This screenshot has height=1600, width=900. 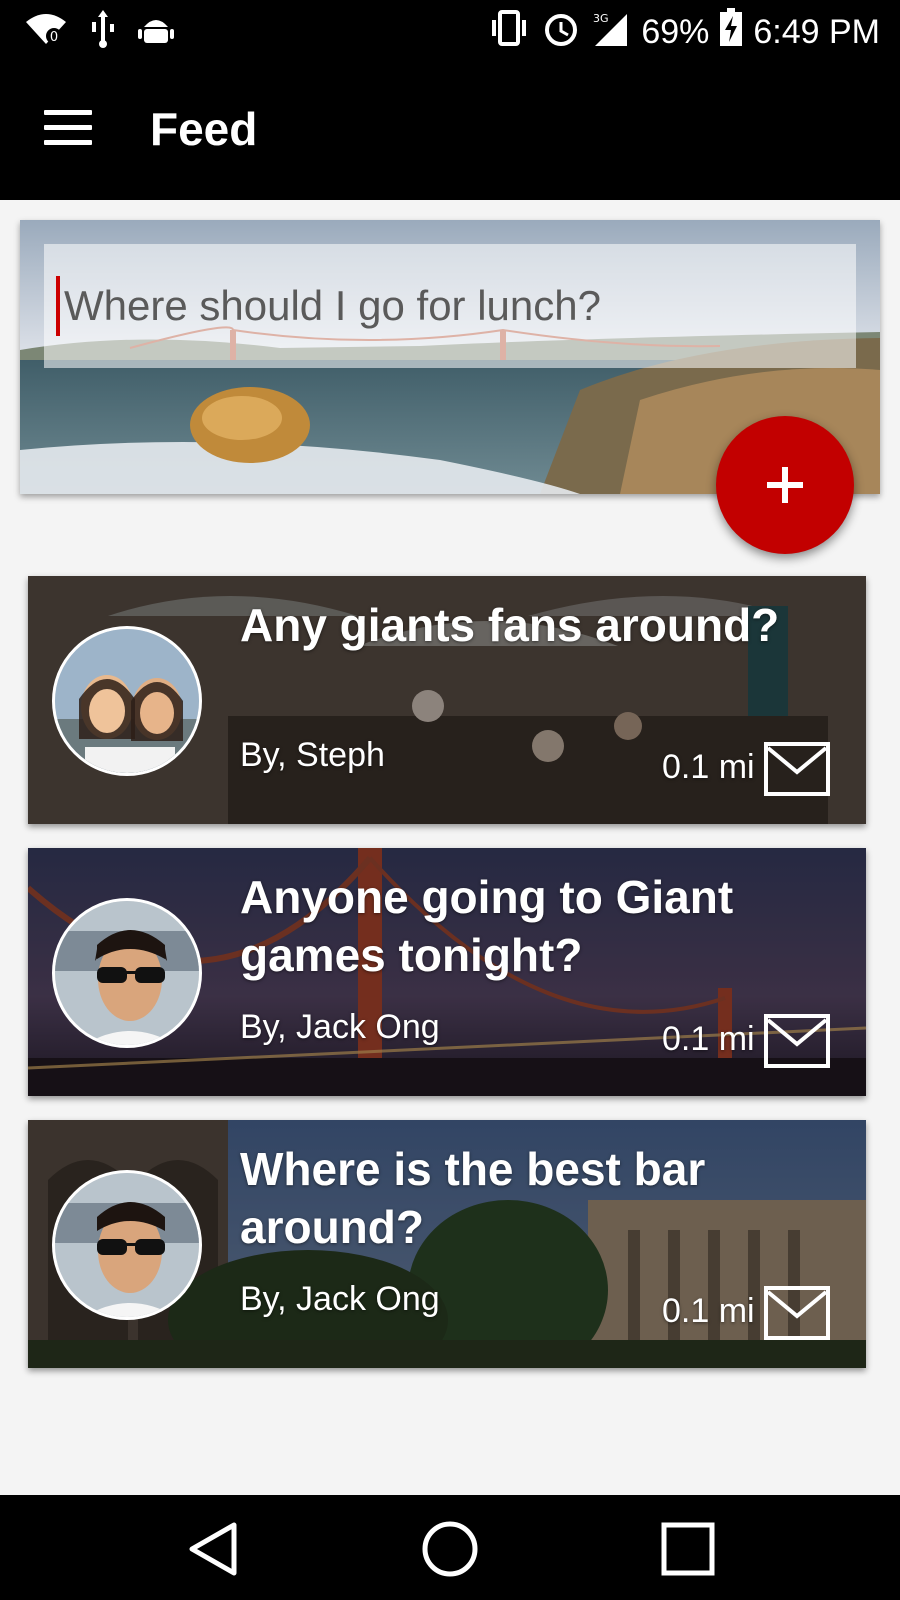 What do you see at coordinates (561, 32) in the screenshot?
I see `alarm-icon` at bounding box center [561, 32].